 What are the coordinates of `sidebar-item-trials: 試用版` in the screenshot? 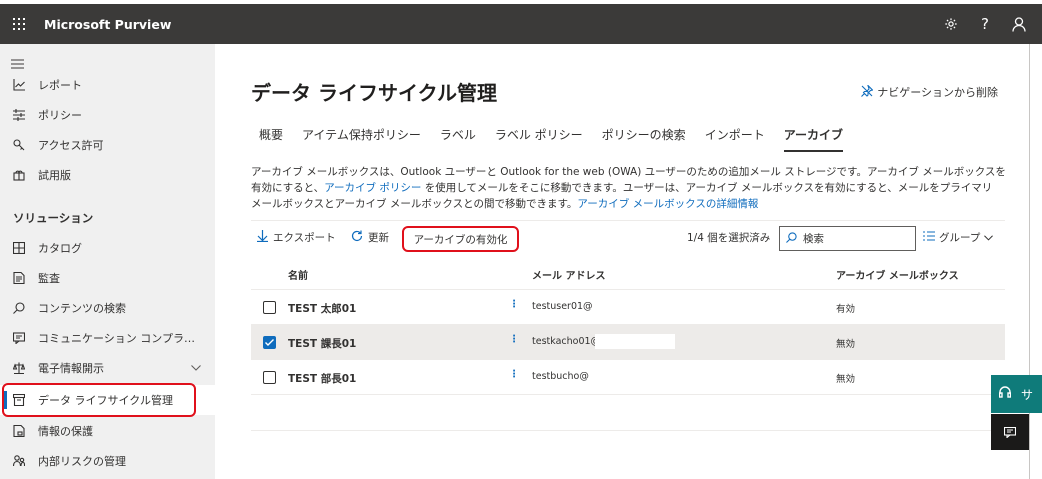 It's located at (107, 175).